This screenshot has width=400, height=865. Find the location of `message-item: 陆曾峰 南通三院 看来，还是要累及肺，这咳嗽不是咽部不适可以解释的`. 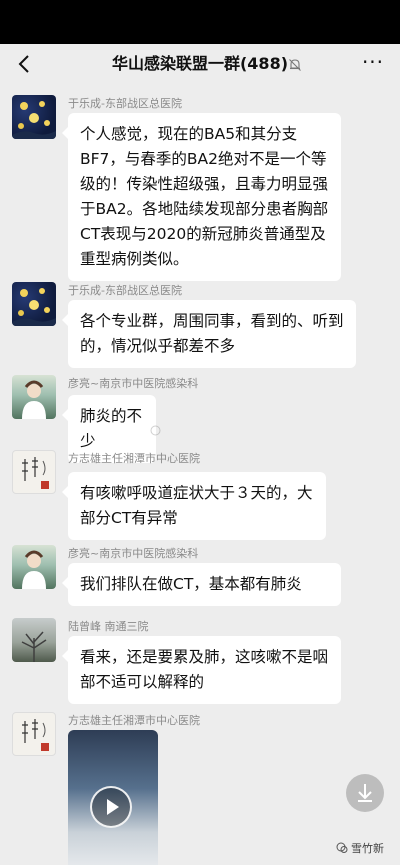

message-item: 陆曾峰 南通三院 看来，还是要累及肺，这咳嗽不是咽部不适可以解释的 is located at coordinates (200, 661).